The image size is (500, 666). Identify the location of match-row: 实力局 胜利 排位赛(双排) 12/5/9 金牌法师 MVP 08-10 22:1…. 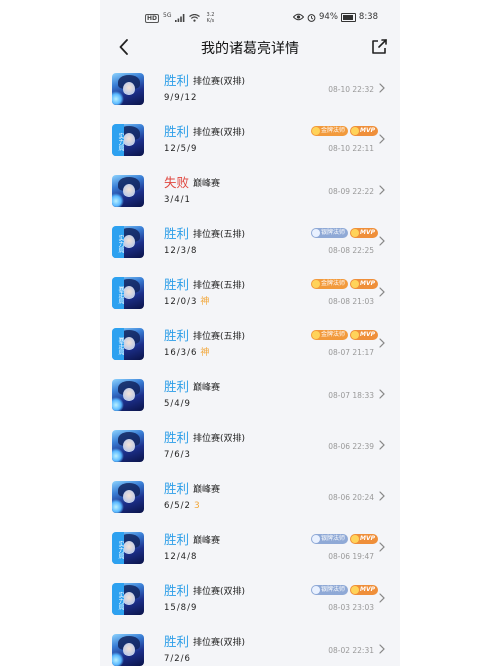
(250, 138).